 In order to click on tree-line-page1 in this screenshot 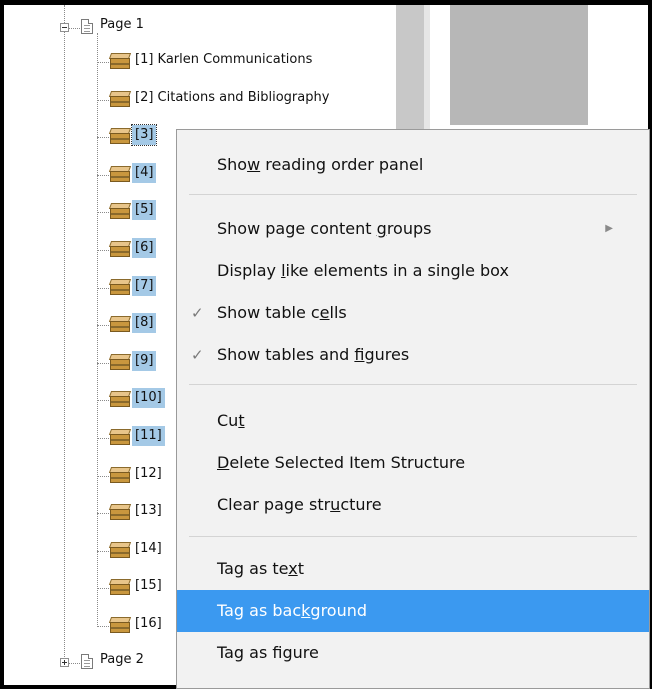, I will do `click(97, 329)`.